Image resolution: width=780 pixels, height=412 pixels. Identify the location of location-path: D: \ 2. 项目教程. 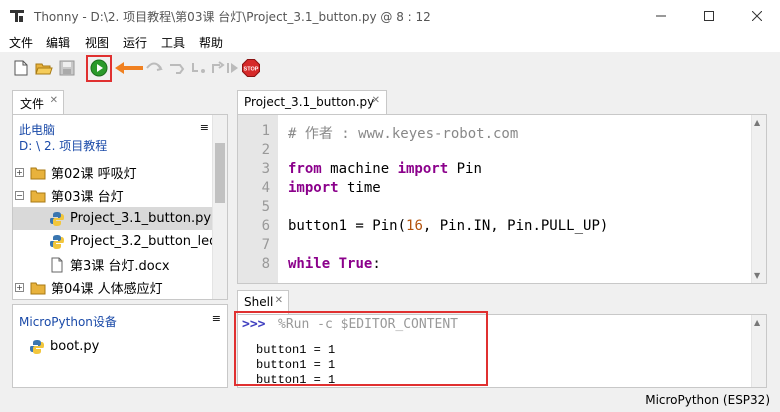
(63, 146).